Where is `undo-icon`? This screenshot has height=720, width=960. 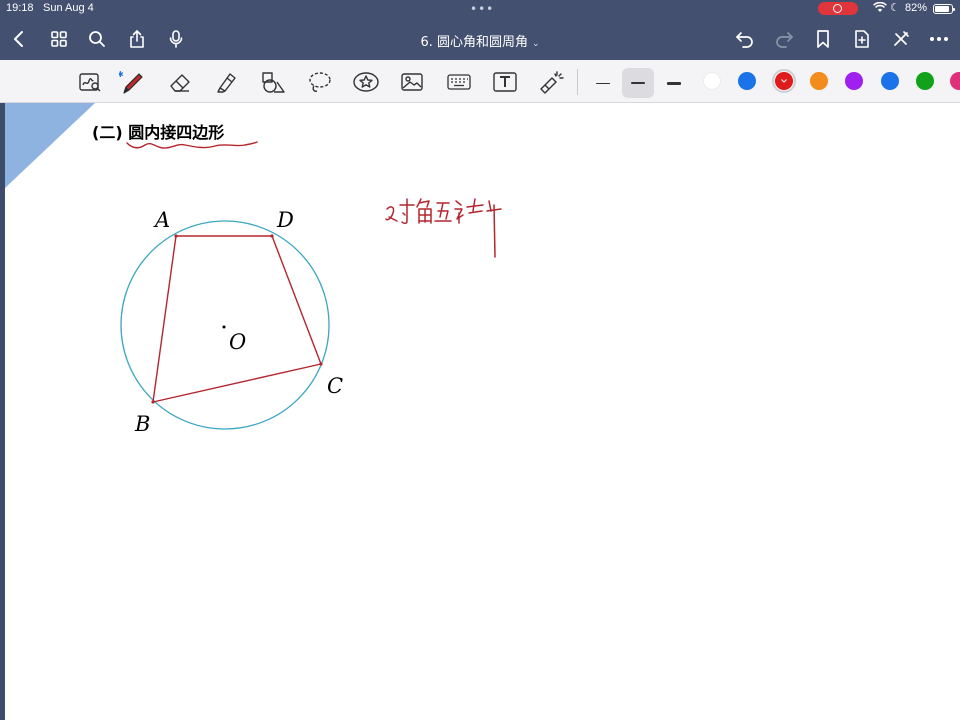
undo-icon is located at coordinates (745, 39).